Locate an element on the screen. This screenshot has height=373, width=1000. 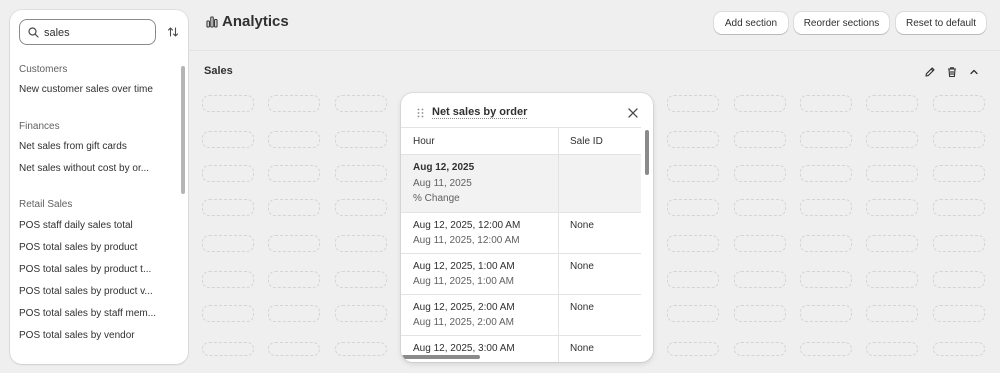
report-item: New customer sales over time is located at coordinates (86, 89).